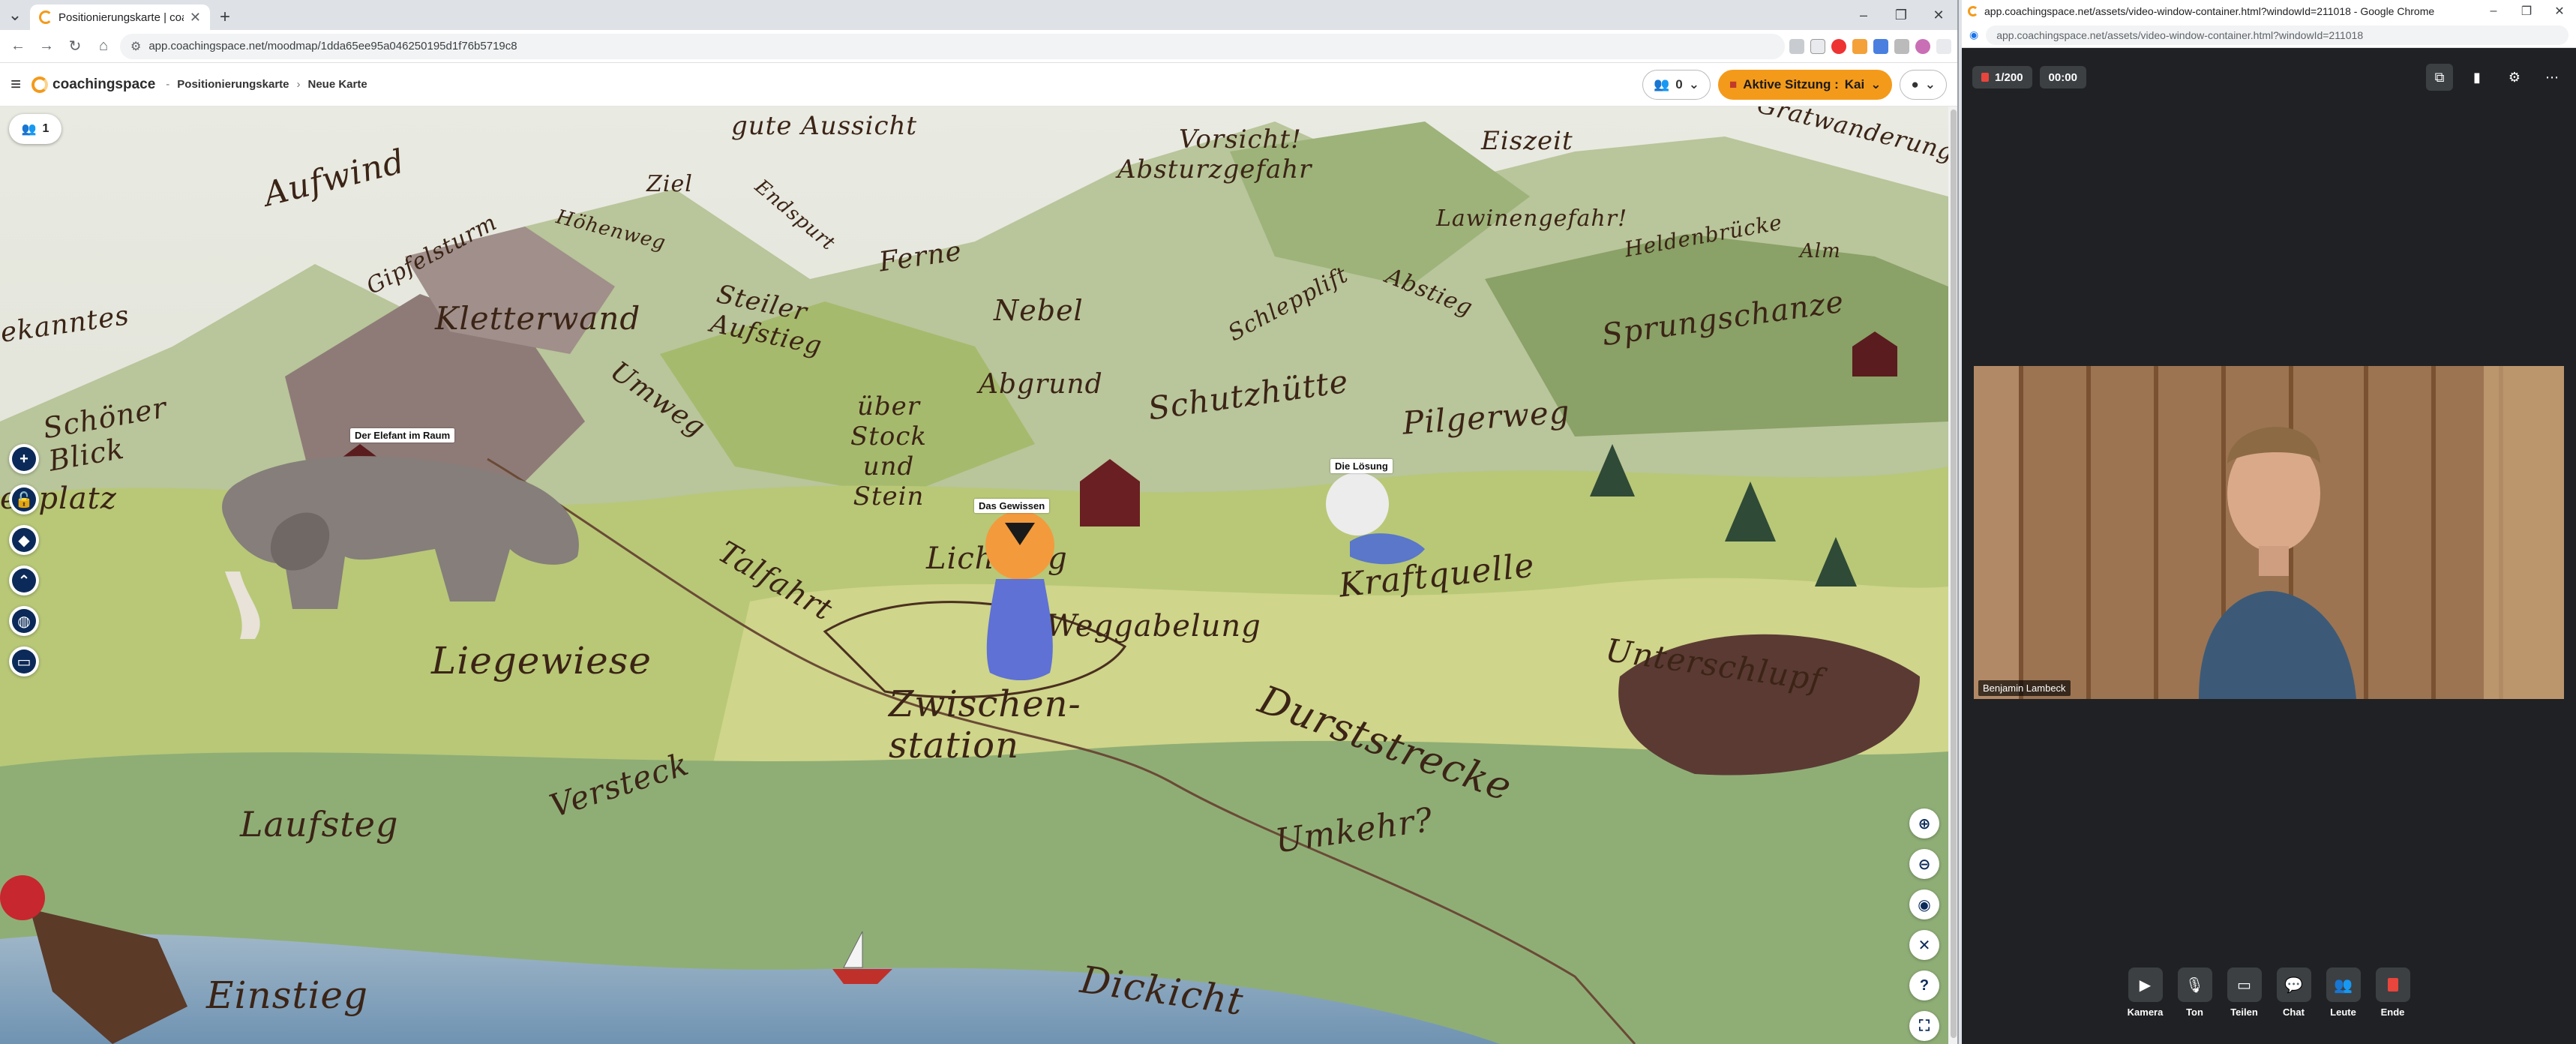 The height and width of the screenshot is (1044, 2576). What do you see at coordinates (2245, 985) in the screenshot?
I see `screen-share-icon: ▭` at bounding box center [2245, 985].